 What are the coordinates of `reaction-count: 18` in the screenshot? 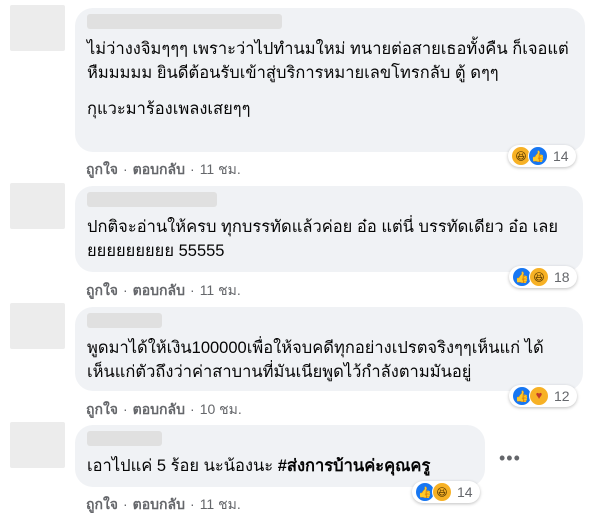 It's located at (562, 277).